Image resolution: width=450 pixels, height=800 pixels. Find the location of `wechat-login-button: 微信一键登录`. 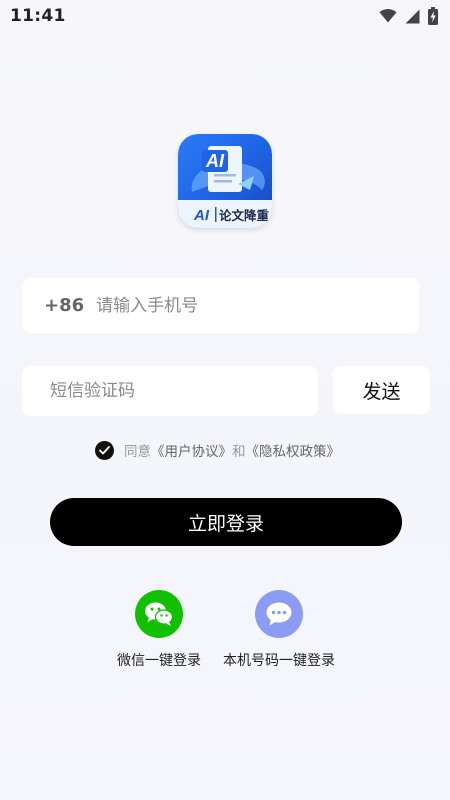

wechat-login-button: 微信一键登录 is located at coordinates (159, 630).